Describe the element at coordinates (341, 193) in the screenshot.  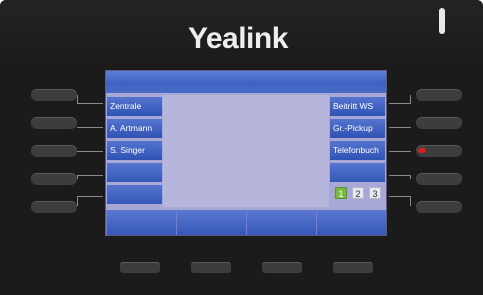
I see `page-indicator-1: 1` at that location.